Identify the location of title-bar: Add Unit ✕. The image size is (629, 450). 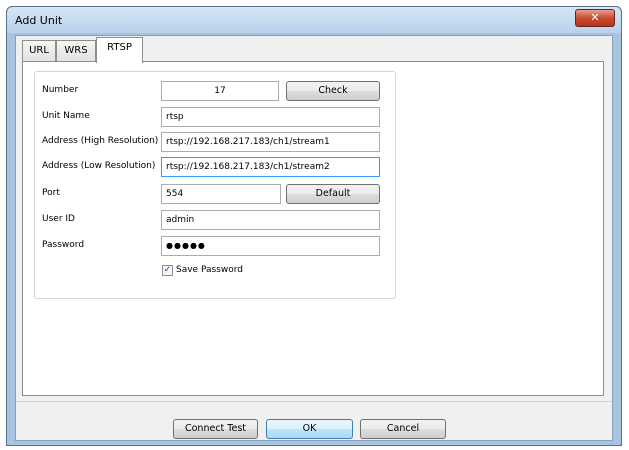
(314, 20).